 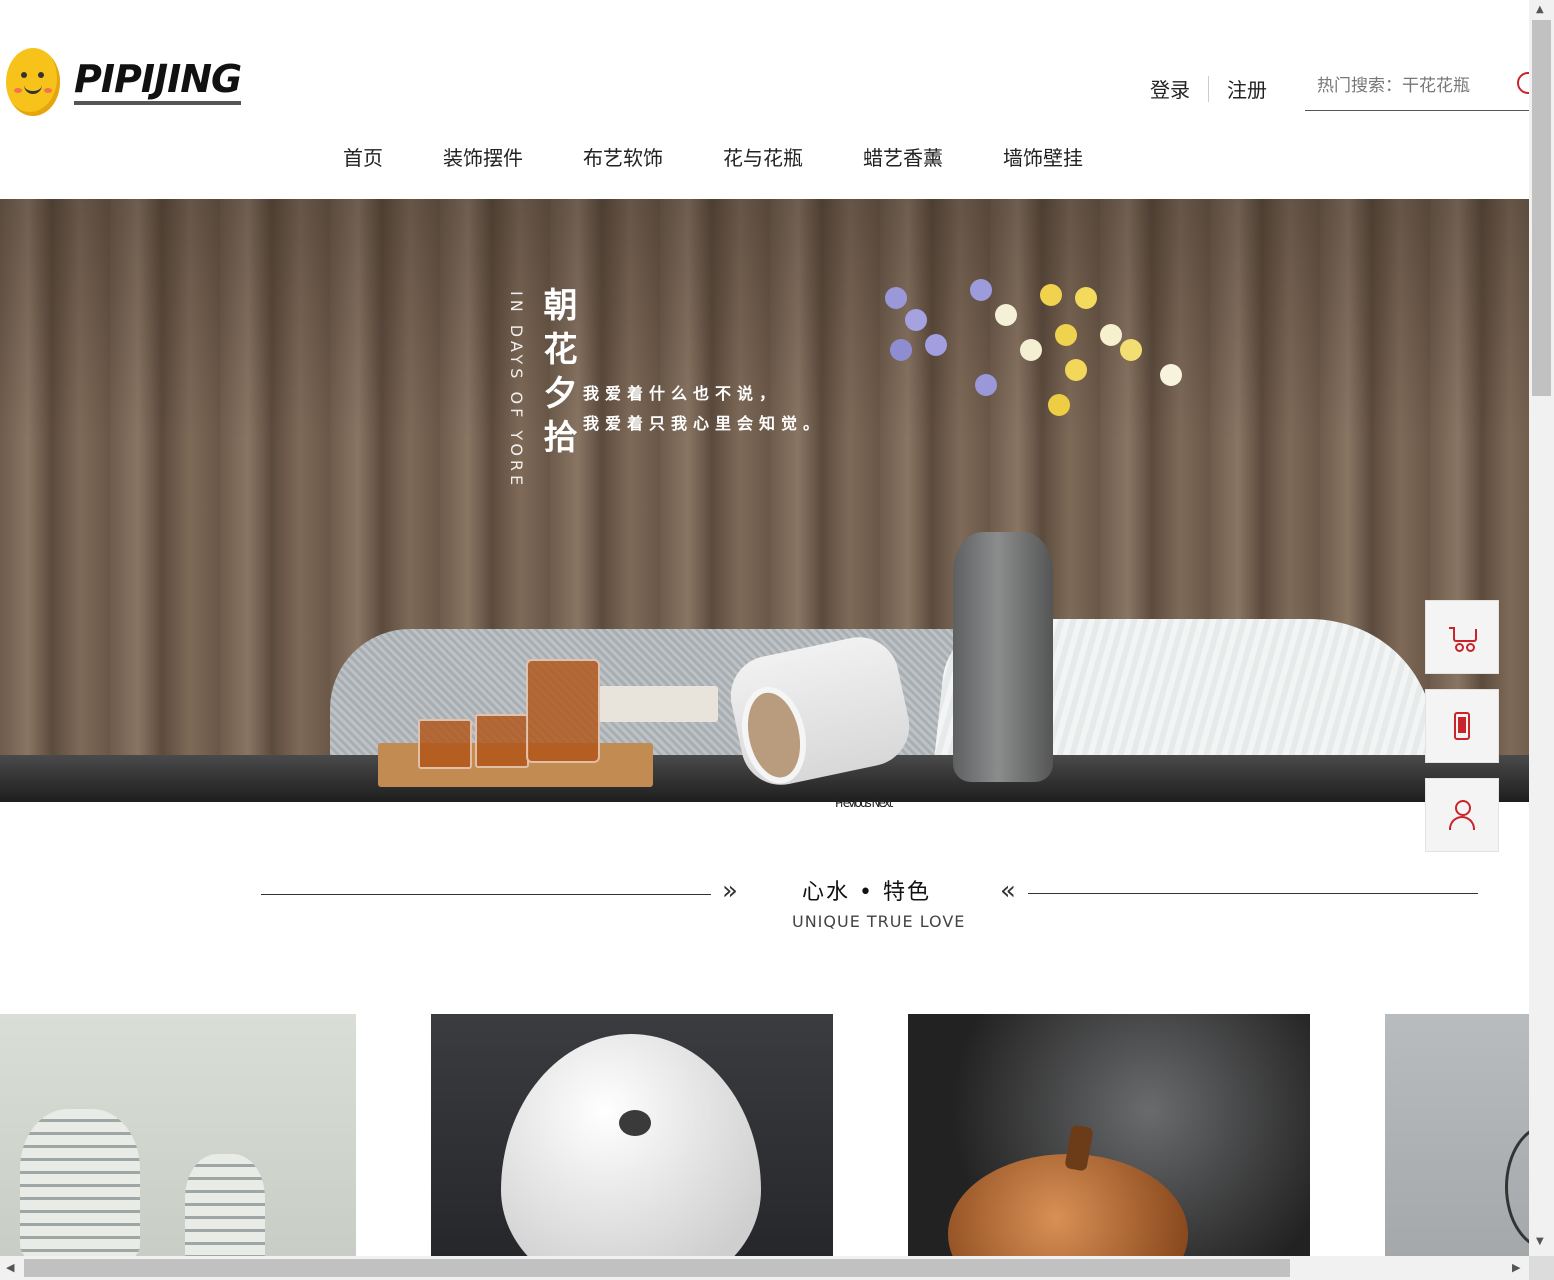 What do you see at coordinates (1003, 657) in the screenshot?
I see `vase-image` at bounding box center [1003, 657].